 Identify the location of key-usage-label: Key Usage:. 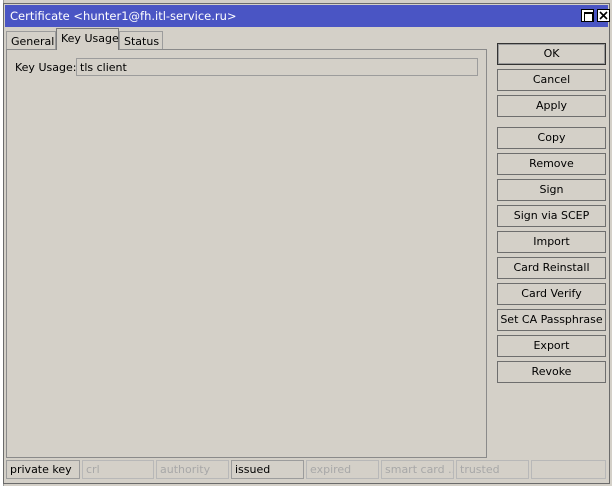
(46, 67).